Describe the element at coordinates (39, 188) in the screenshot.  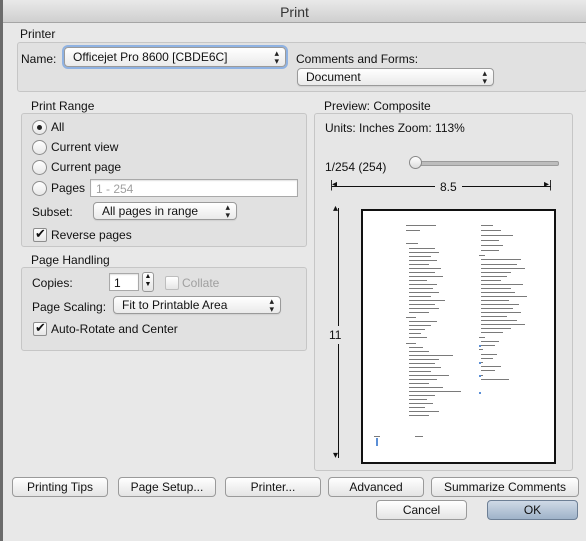
I see `radio-pages` at that location.